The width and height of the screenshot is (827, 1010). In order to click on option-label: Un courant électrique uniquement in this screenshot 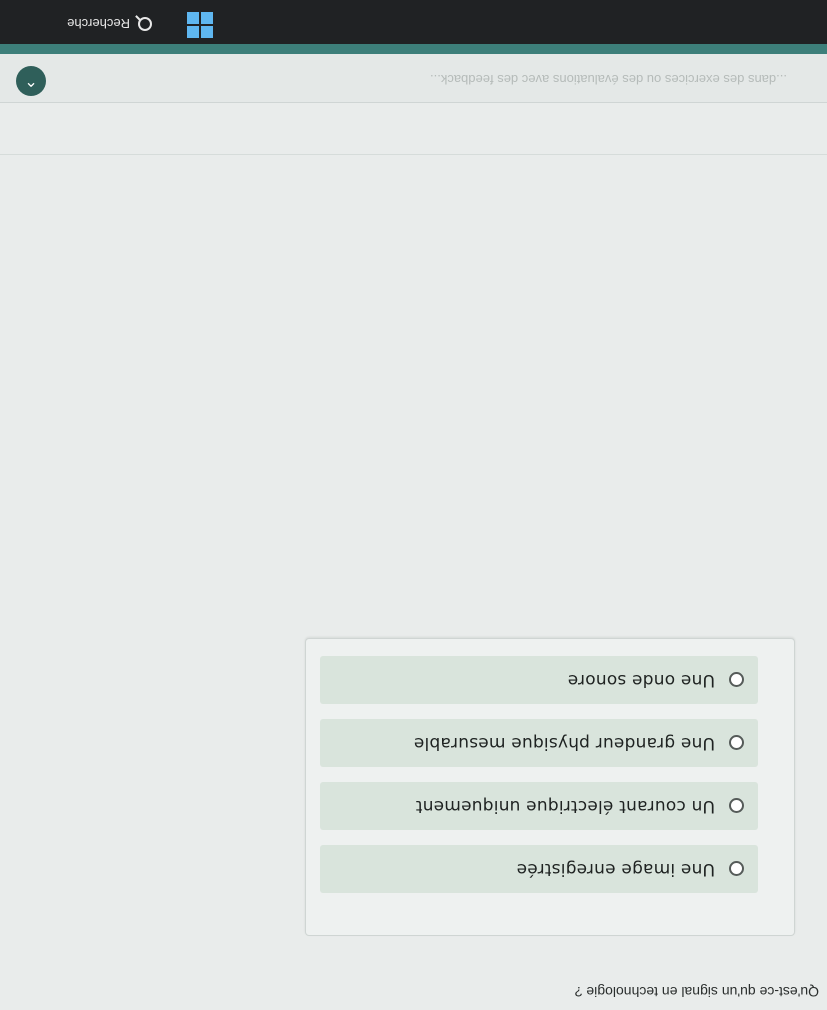, I will do `click(565, 806)`.